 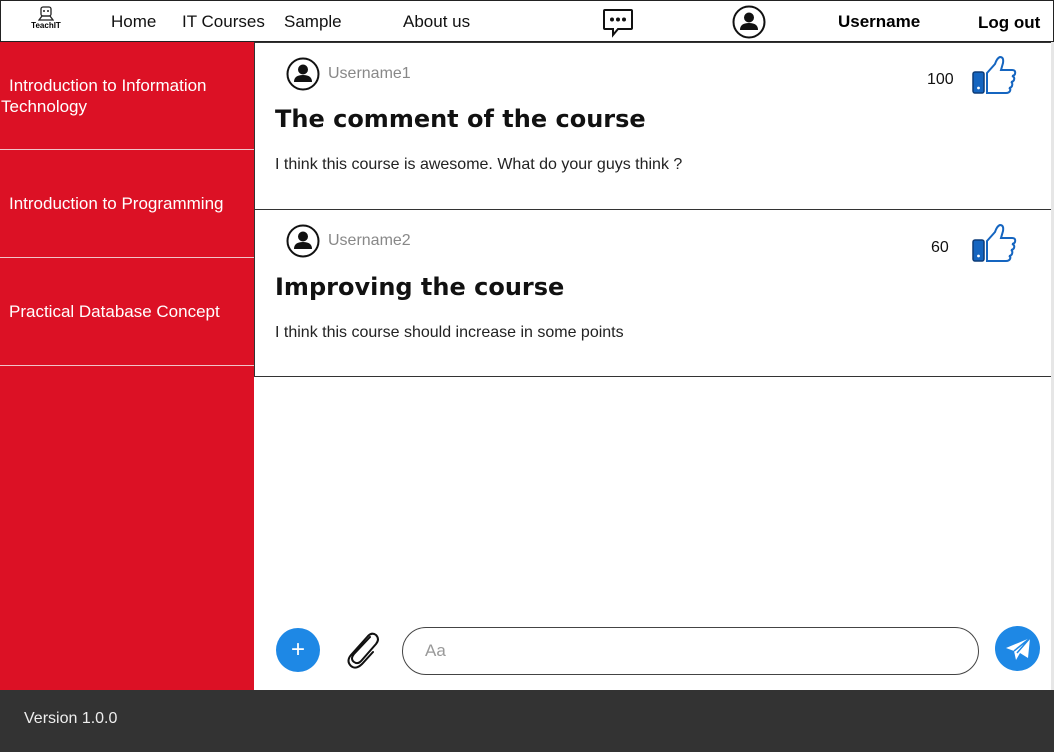 What do you see at coordinates (749, 24) in the screenshot?
I see `user-avatar-icon` at bounding box center [749, 24].